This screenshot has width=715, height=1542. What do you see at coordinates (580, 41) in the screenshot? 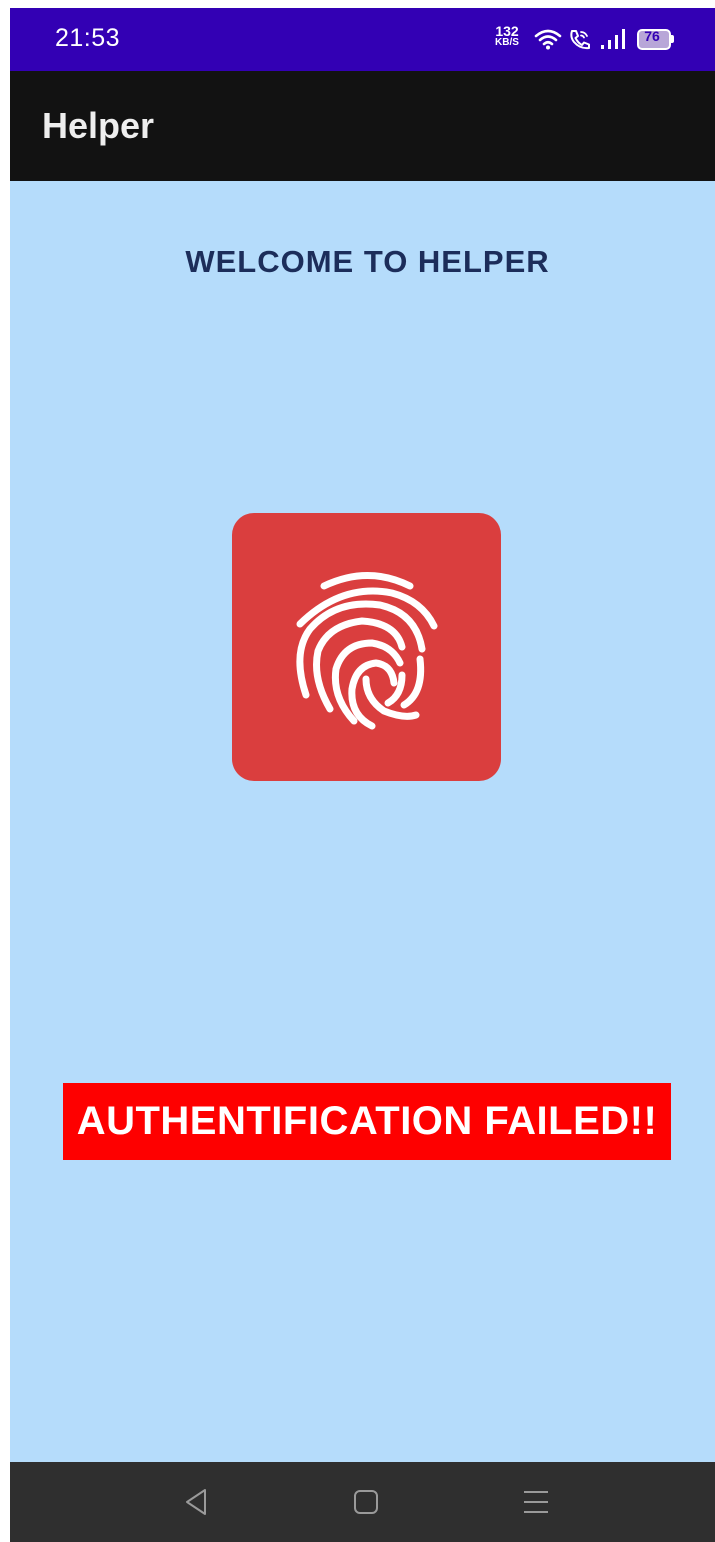
I see `wifi-call-icon` at bounding box center [580, 41].